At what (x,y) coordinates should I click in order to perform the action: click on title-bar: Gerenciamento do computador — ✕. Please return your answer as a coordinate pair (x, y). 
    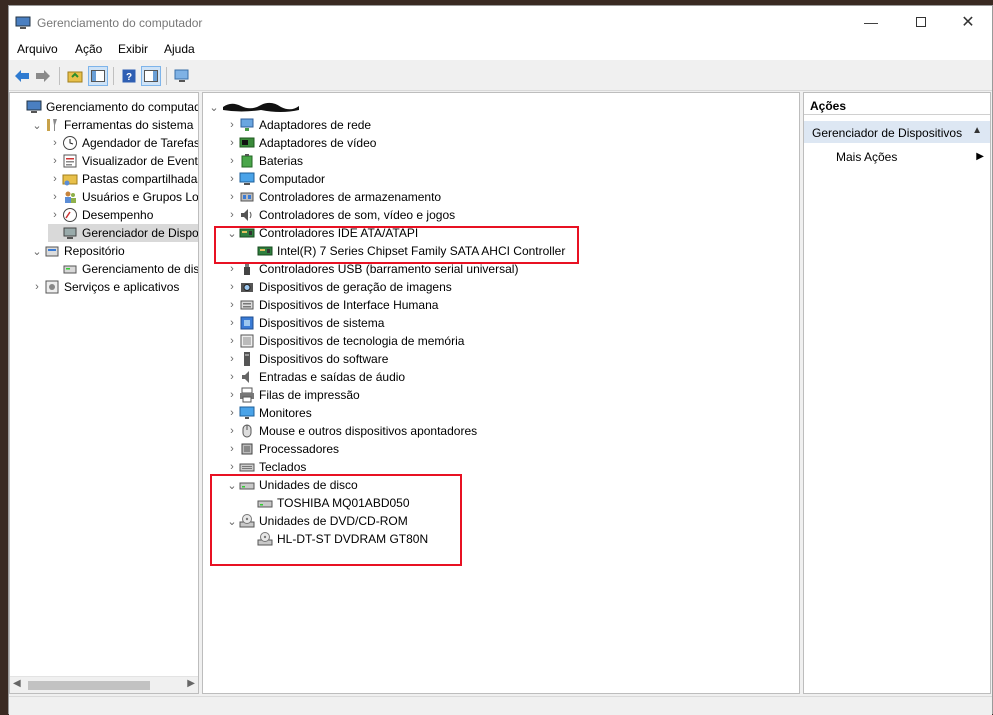
    Looking at the image, I should click on (500, 22).